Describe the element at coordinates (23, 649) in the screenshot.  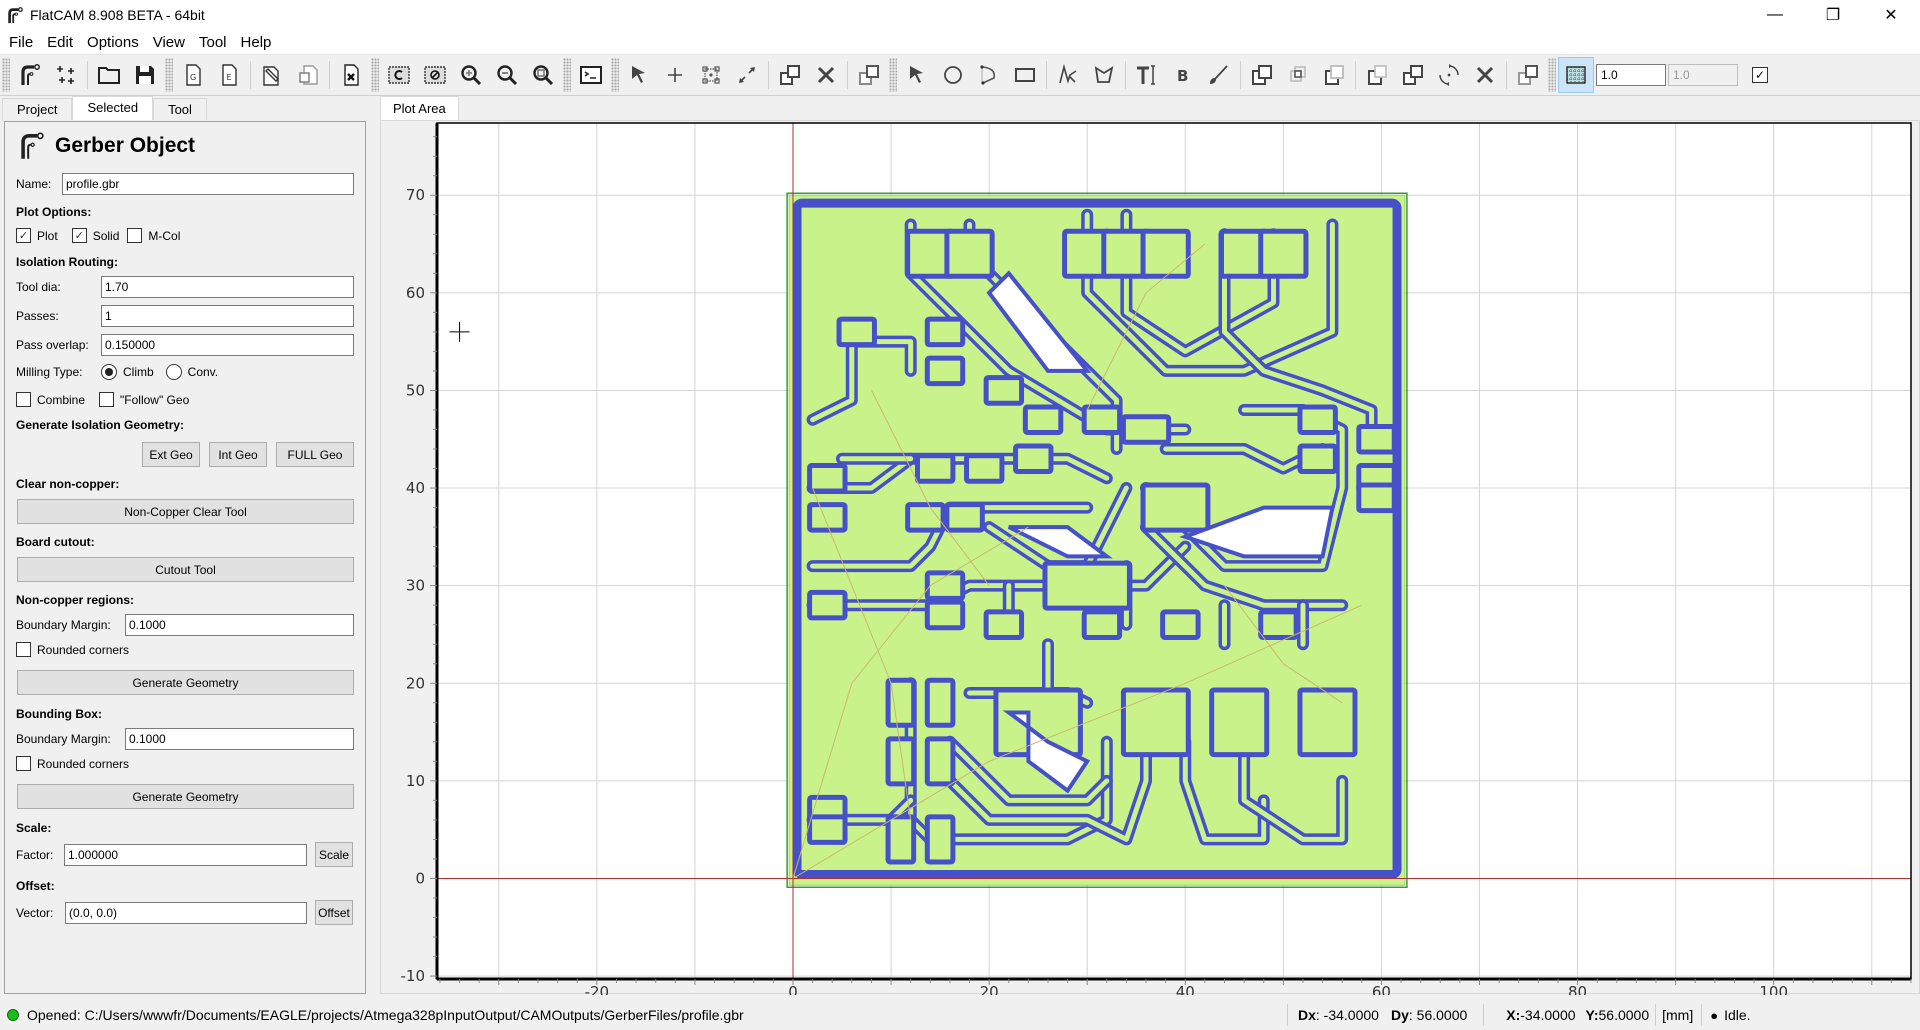
I see `nc-rounded-corners-checkbox` at that location.